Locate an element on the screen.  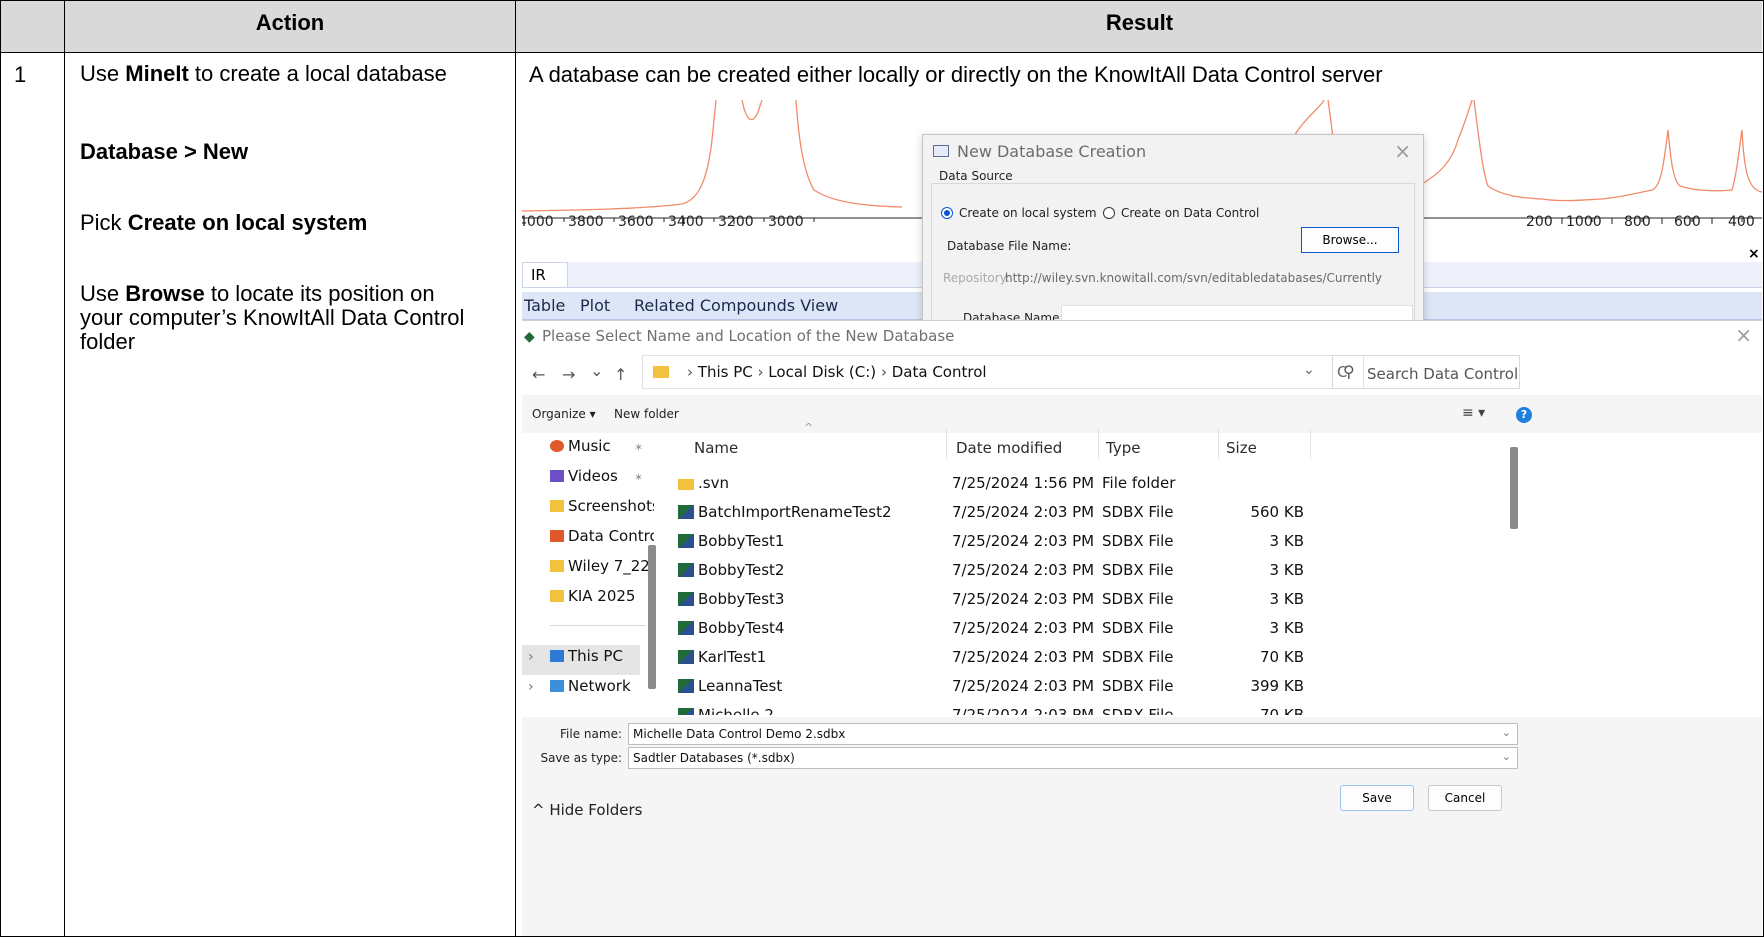
save-type-label: Save as type: is located at coordinates (581, 758).